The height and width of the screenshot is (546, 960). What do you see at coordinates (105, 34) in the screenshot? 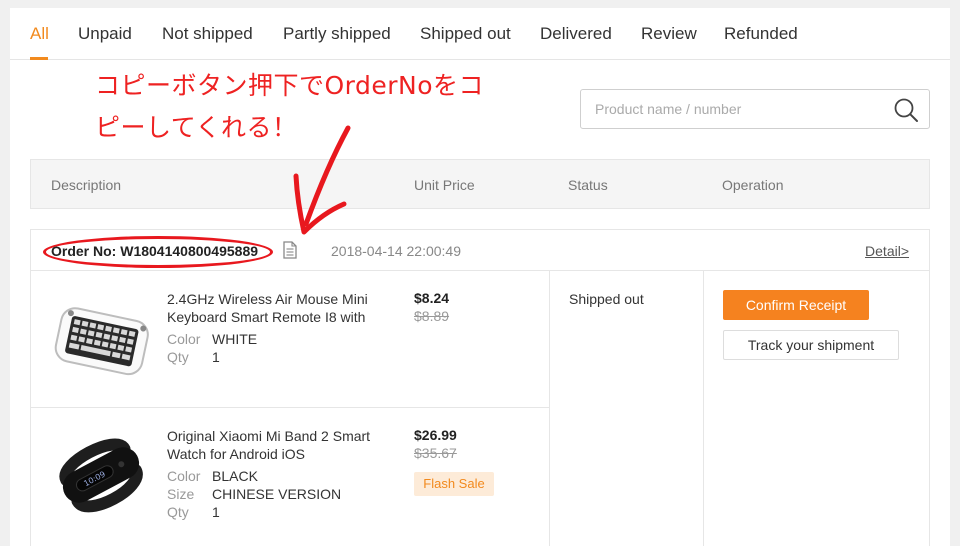
I see `tab-unpaid: Unpaid` at bounding box center [105, 34].